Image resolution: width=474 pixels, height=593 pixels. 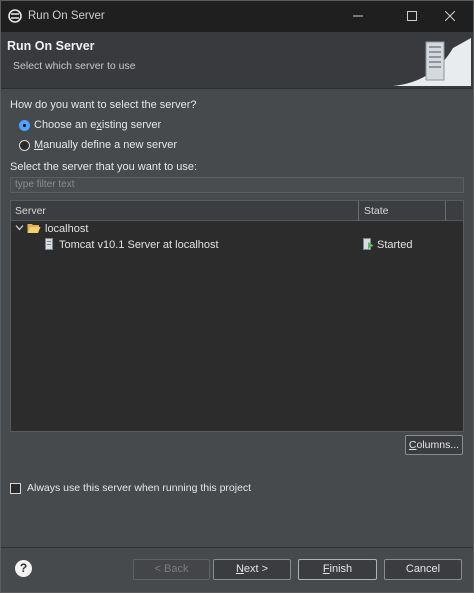 I want to click on help-icon: ?, so click(x=23, y=568).